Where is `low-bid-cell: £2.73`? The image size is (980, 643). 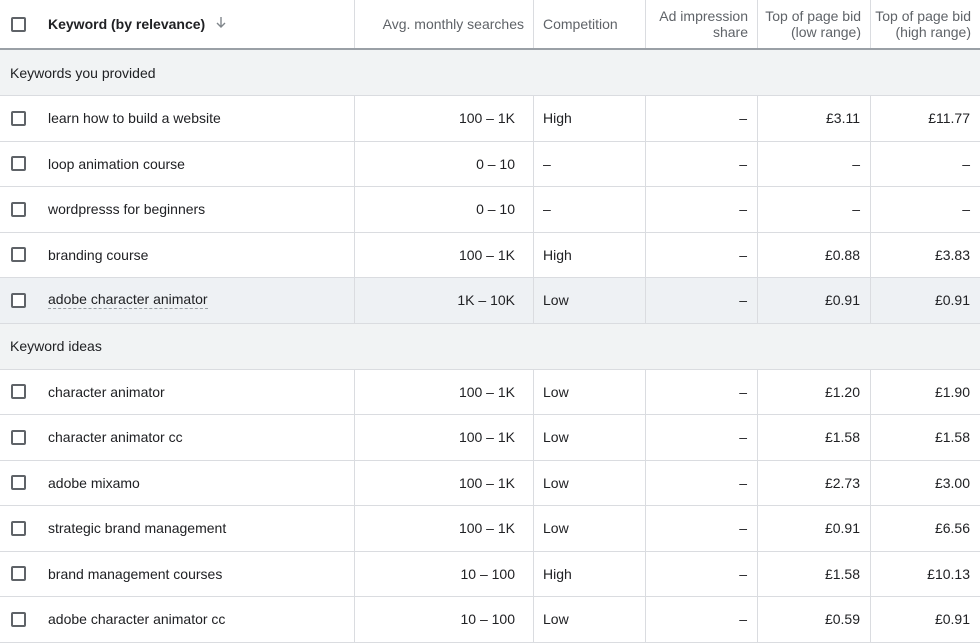
low-bid-cell: £2.73 is located at coordinates (814, 482).